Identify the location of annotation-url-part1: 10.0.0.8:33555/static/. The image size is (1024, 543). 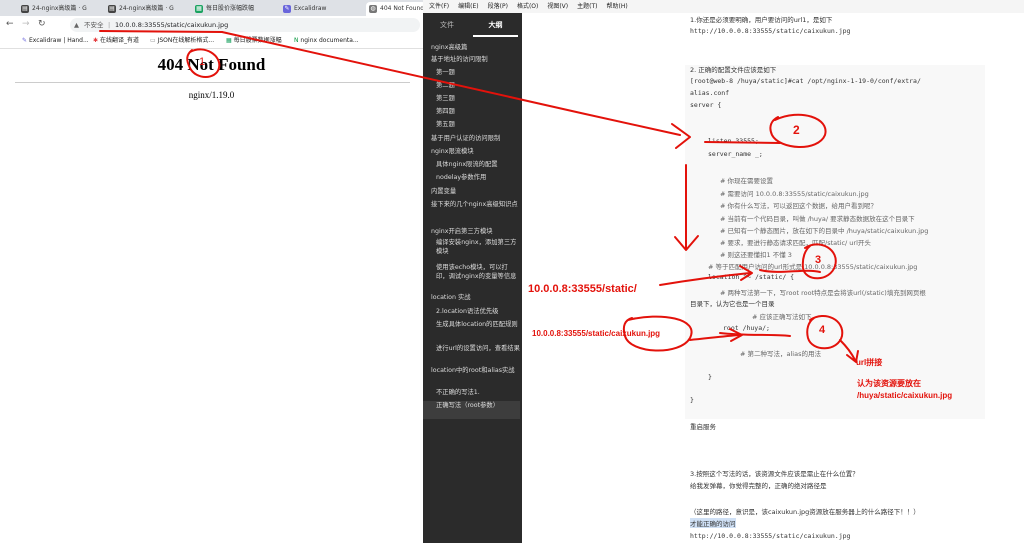
(582, 289).